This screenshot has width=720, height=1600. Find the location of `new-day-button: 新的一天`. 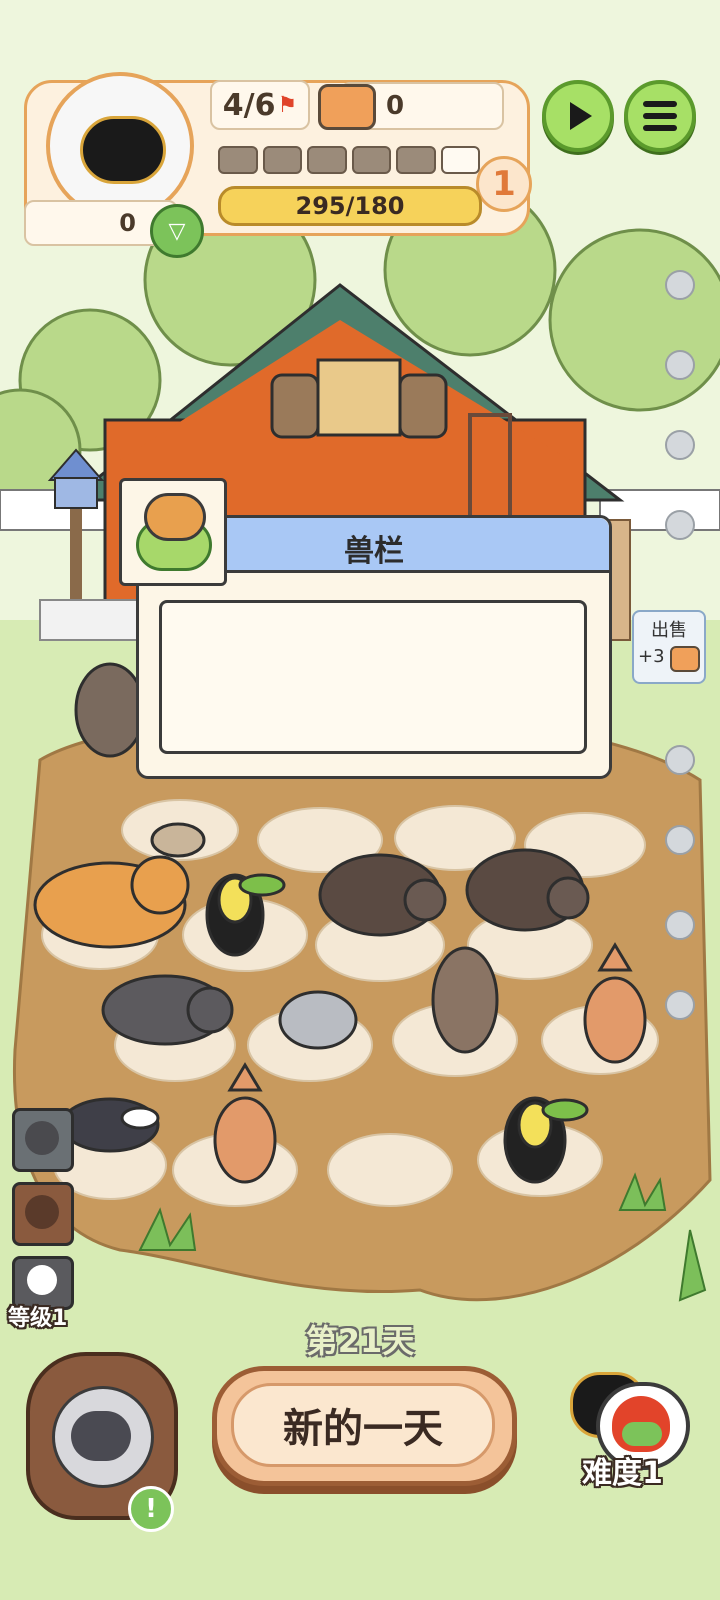

new-day-button: 新的一天 is located at coordinates (364, 1426).